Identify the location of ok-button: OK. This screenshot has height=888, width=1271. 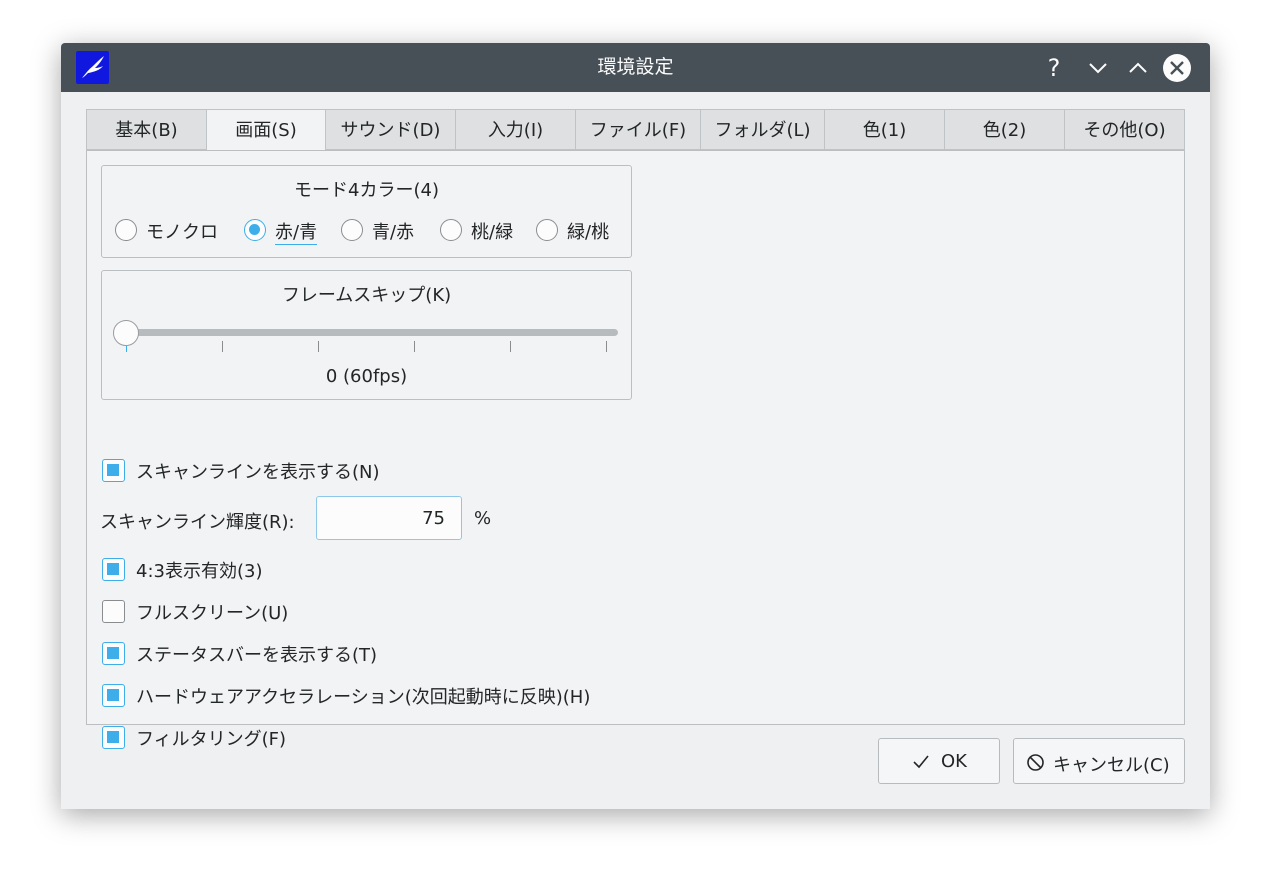
(939, 761).